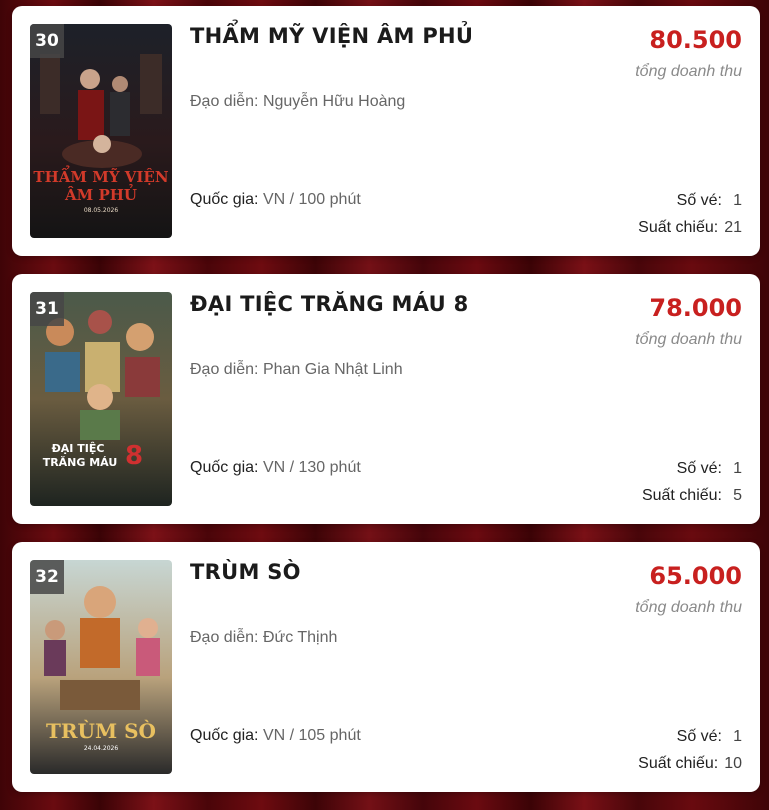  I want to click on country-value: VN / 105 phút, so click(311, 735).